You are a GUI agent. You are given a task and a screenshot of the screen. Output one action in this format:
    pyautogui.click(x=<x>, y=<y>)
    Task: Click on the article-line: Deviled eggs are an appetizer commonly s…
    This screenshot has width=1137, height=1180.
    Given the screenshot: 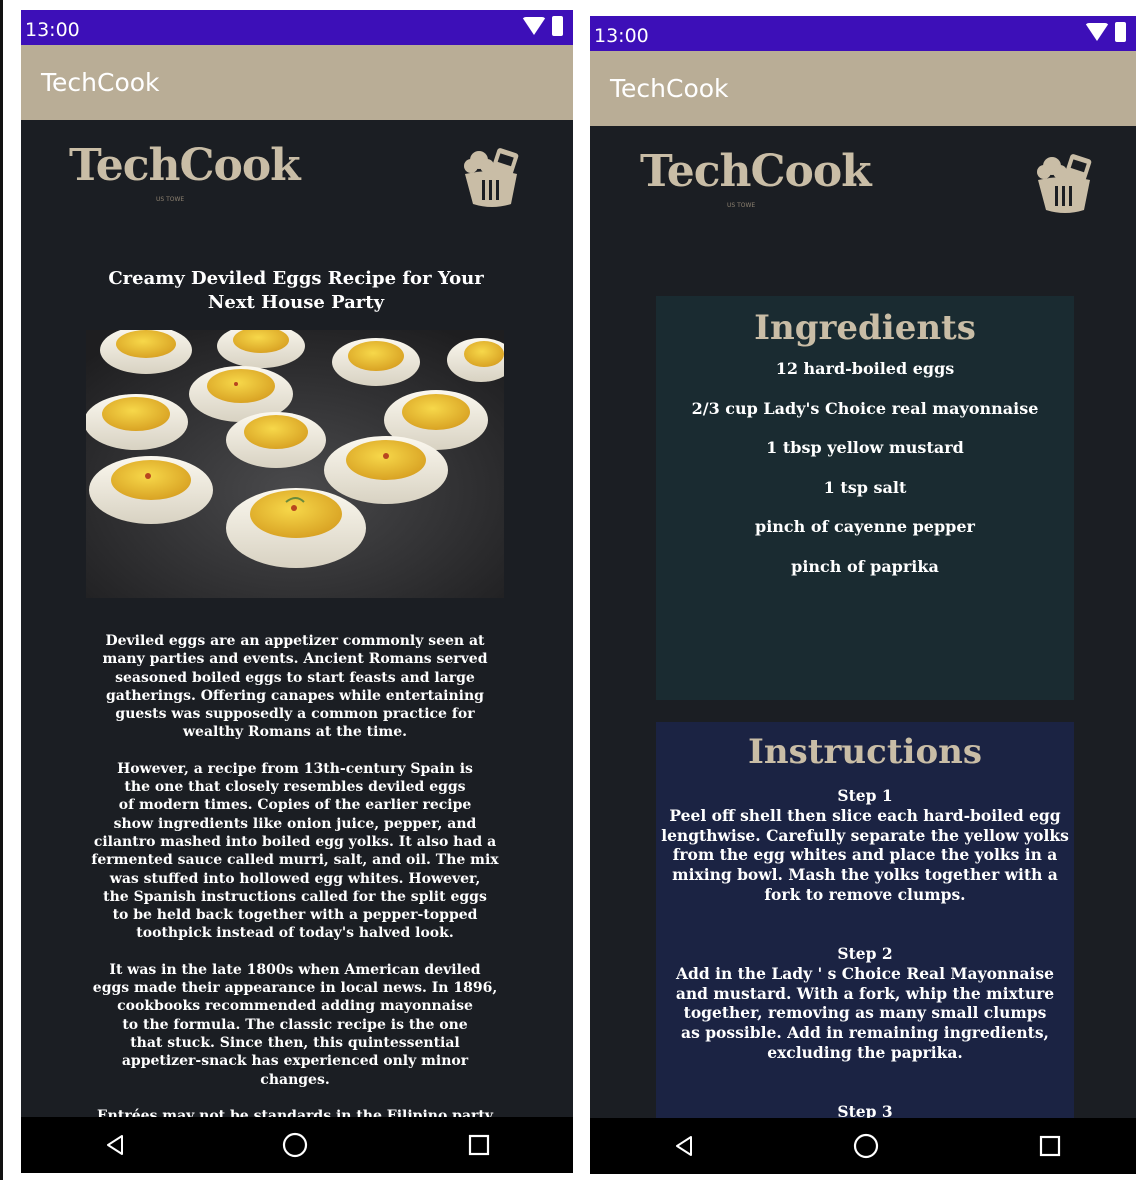 What is the action you would take?
    pyautogui.click(x=295, y=641)
    